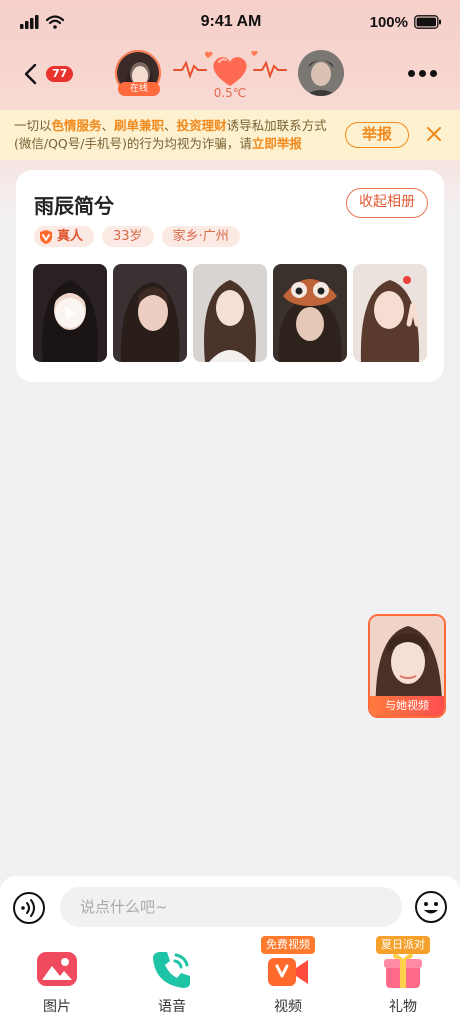 This screenshot has width=460, height=1024. I want to click on tab-label: 礼物, so click(403, 1007).